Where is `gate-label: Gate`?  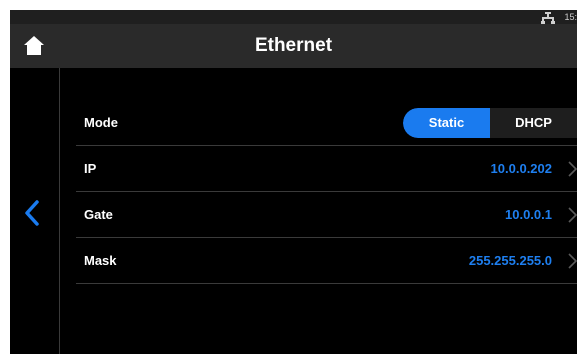
gate-label: Gate is located at coordinates (98, 214).